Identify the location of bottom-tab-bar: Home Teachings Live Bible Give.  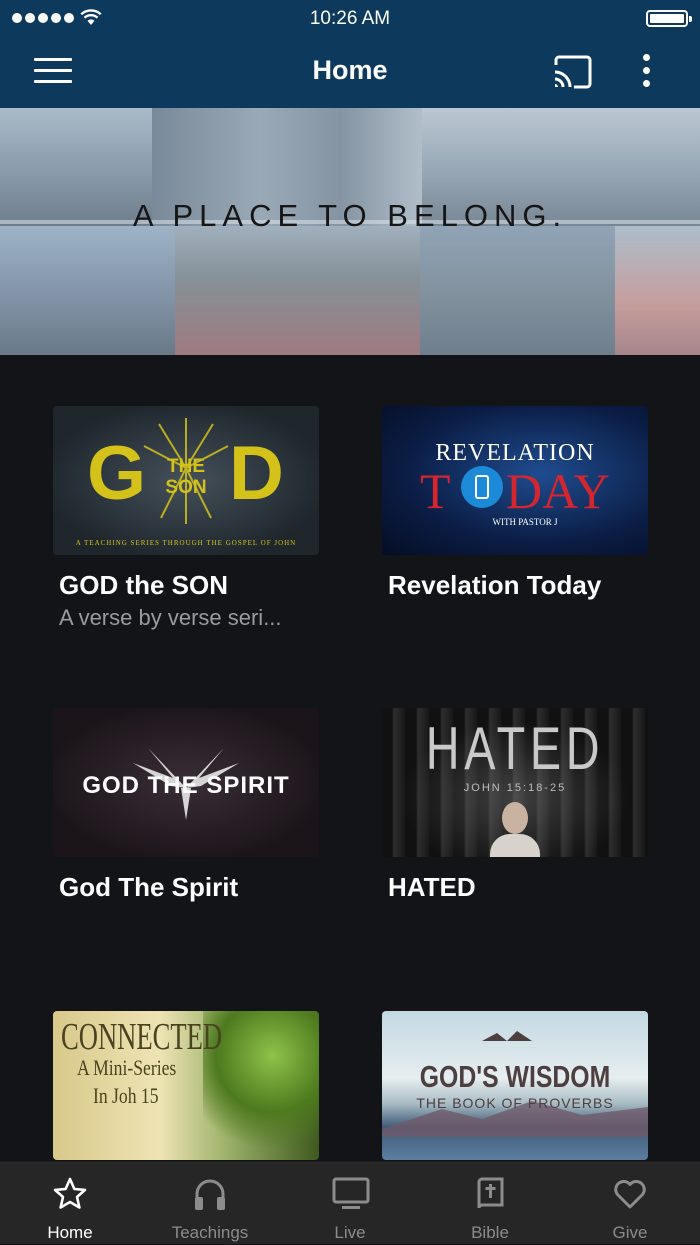
(350, 1202).